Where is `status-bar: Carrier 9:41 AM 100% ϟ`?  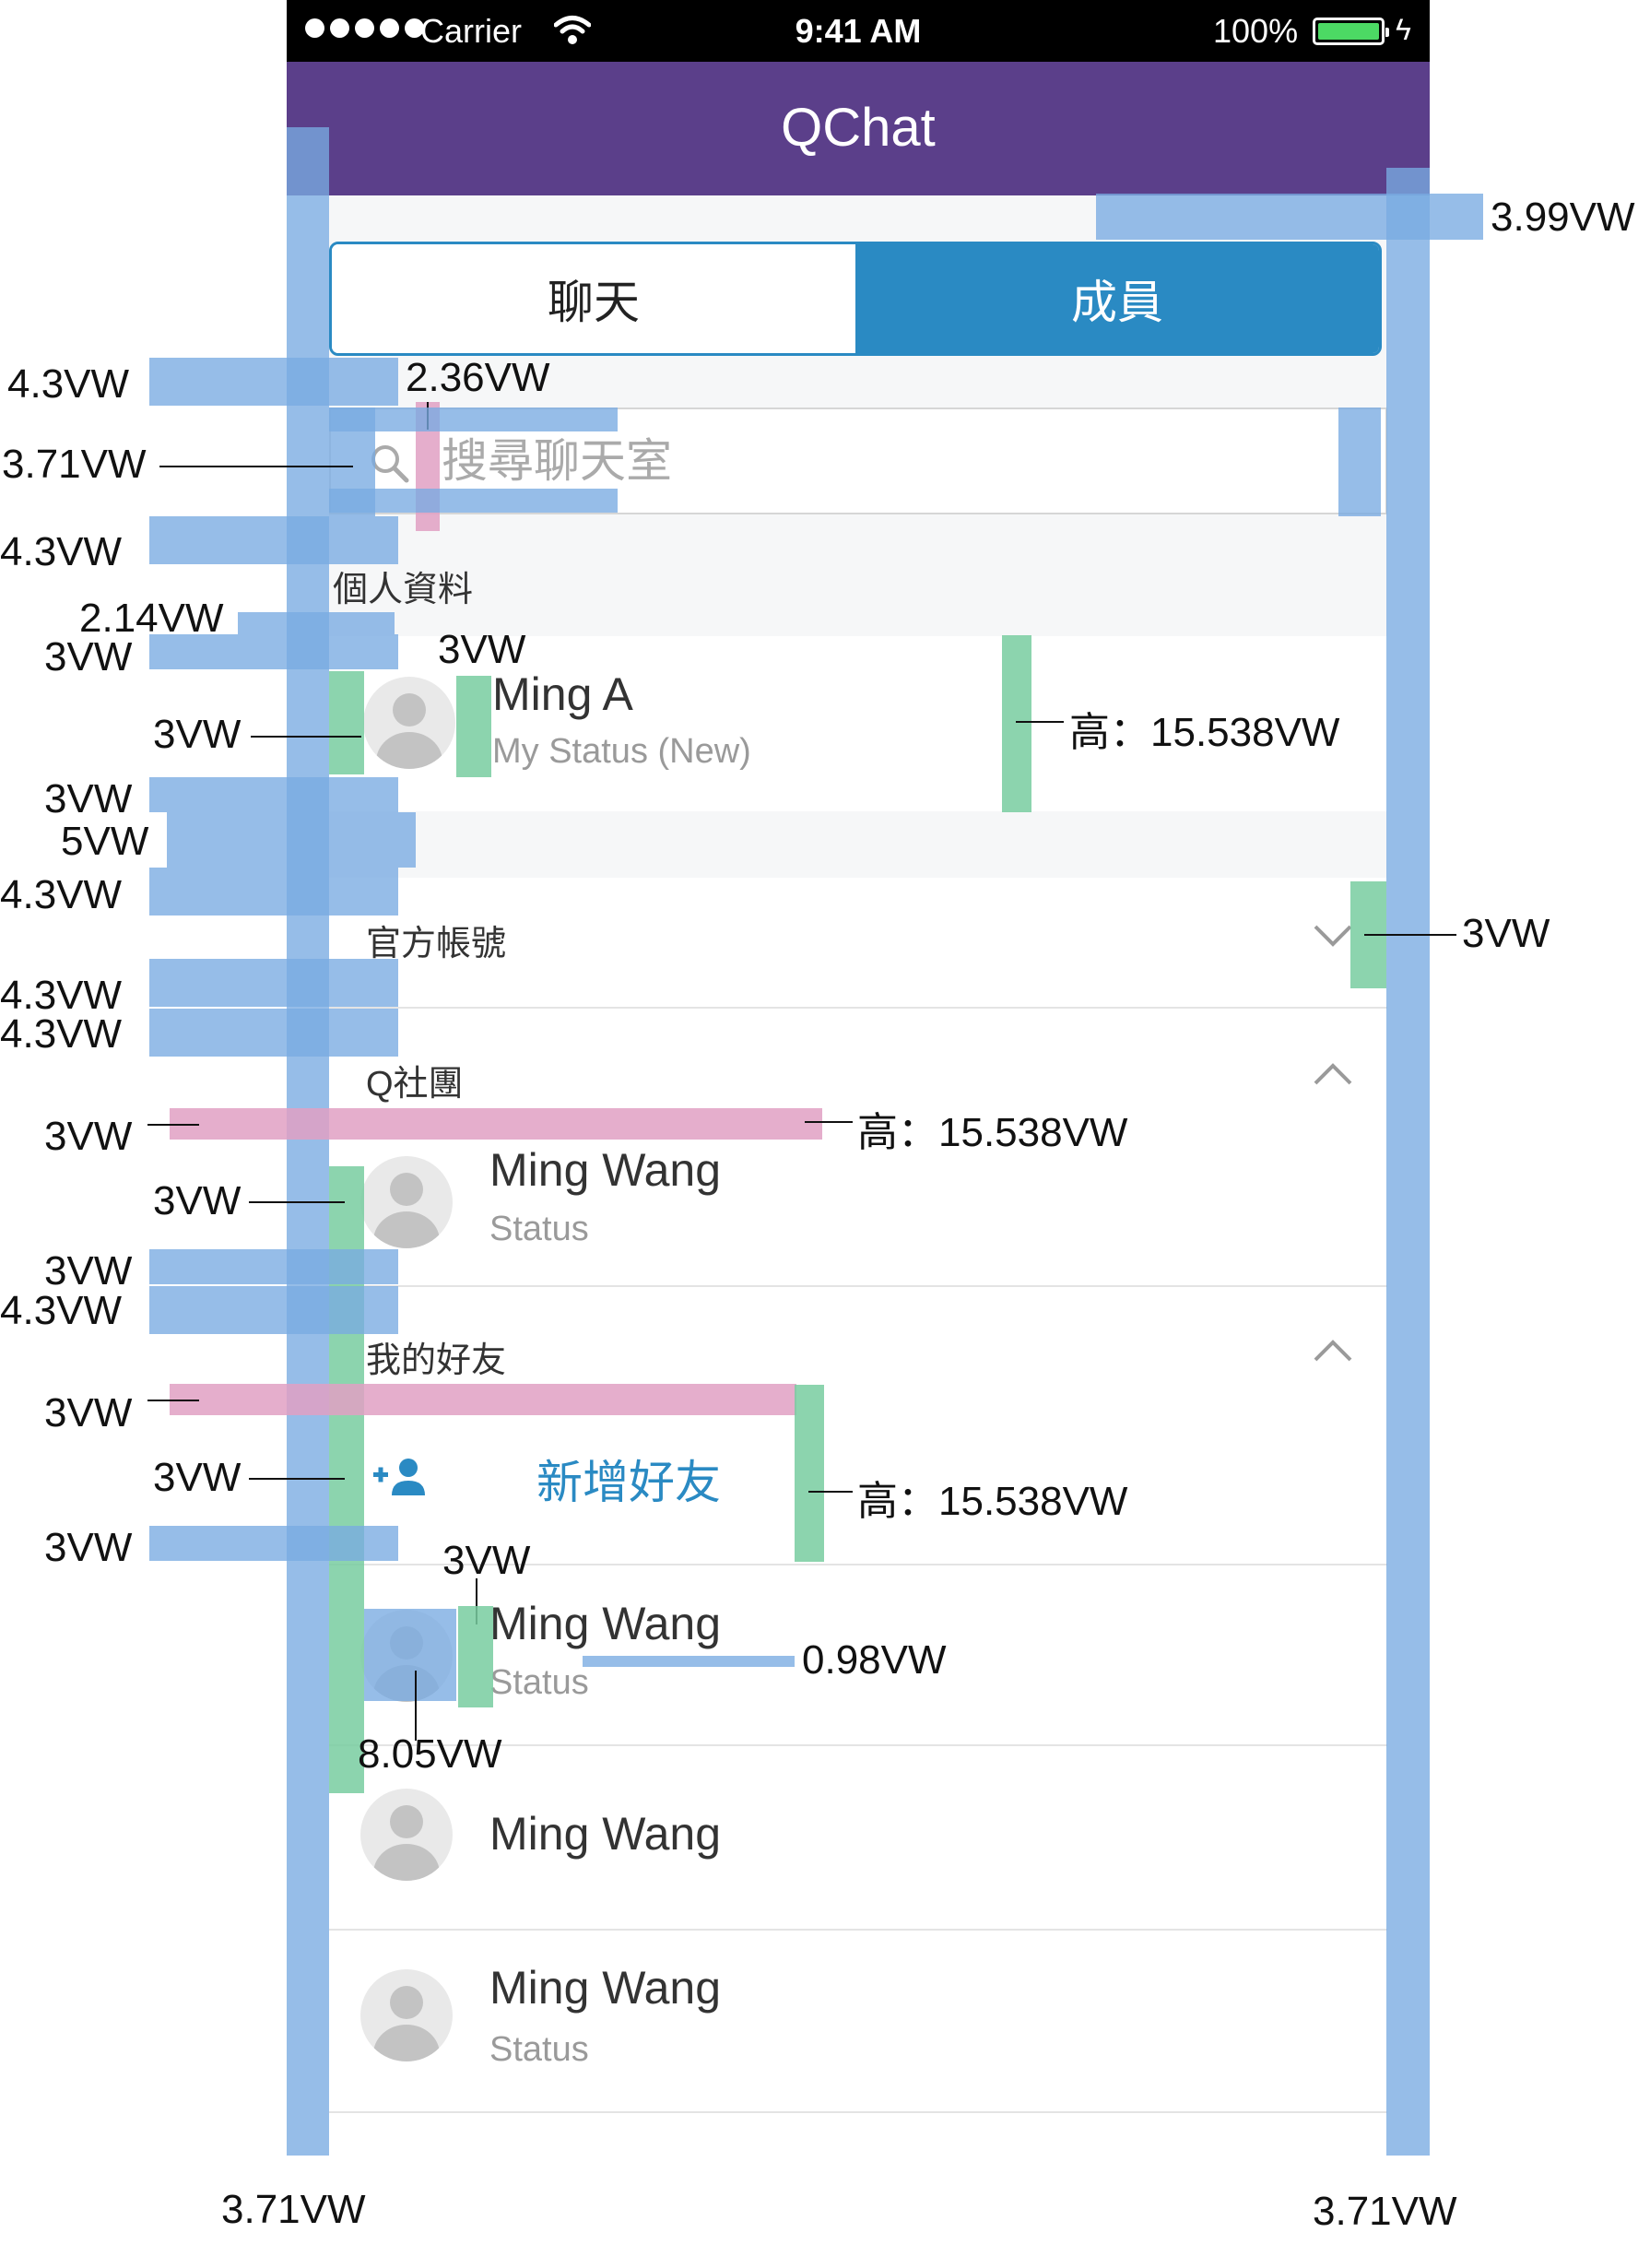 status-bar: Carrier 9:41 AM 100% ϟ is located at coordinates (859, 31).